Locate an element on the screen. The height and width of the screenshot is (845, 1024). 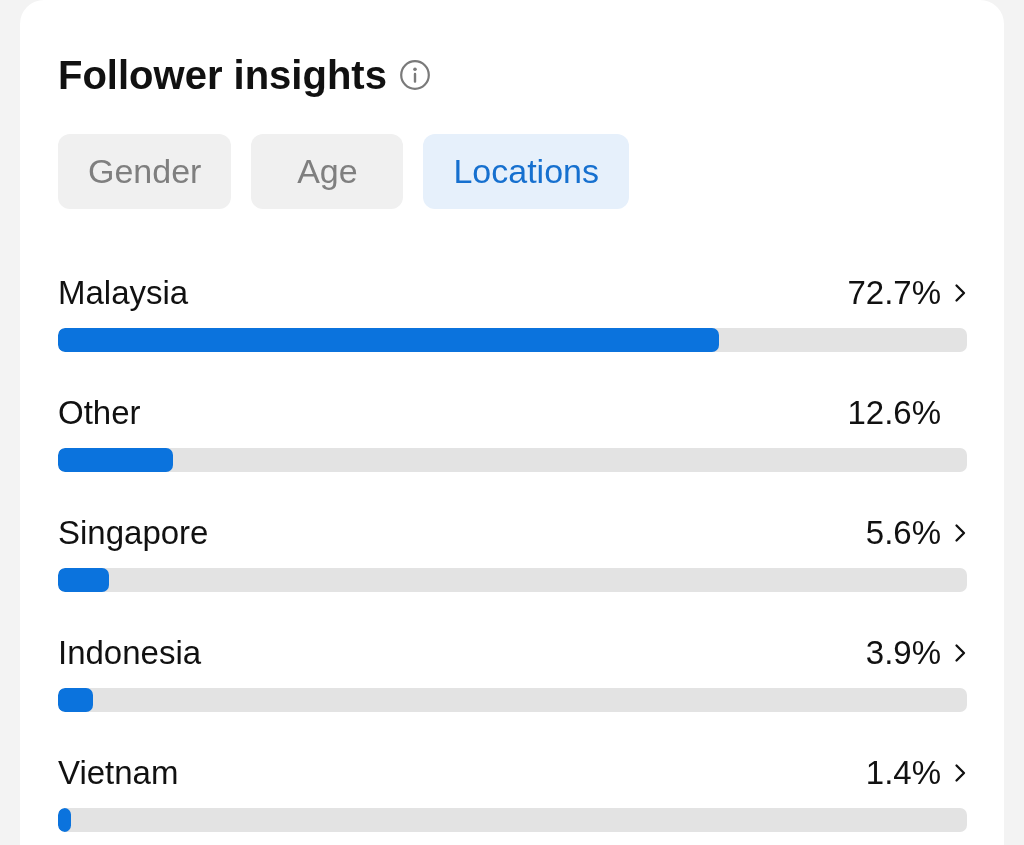
tab: Age is located at coordinates (327, 171).